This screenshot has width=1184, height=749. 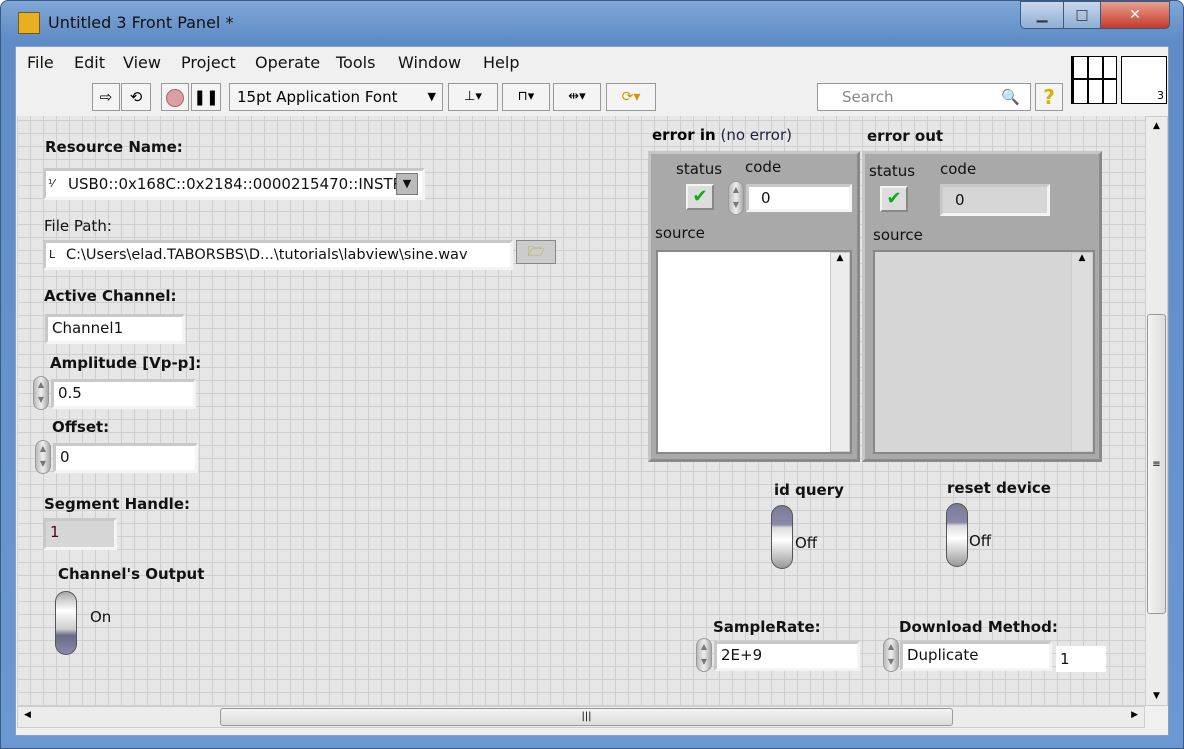 I want to click on download-method-spinner: ▲ ▼, so click(x=891, y=655).